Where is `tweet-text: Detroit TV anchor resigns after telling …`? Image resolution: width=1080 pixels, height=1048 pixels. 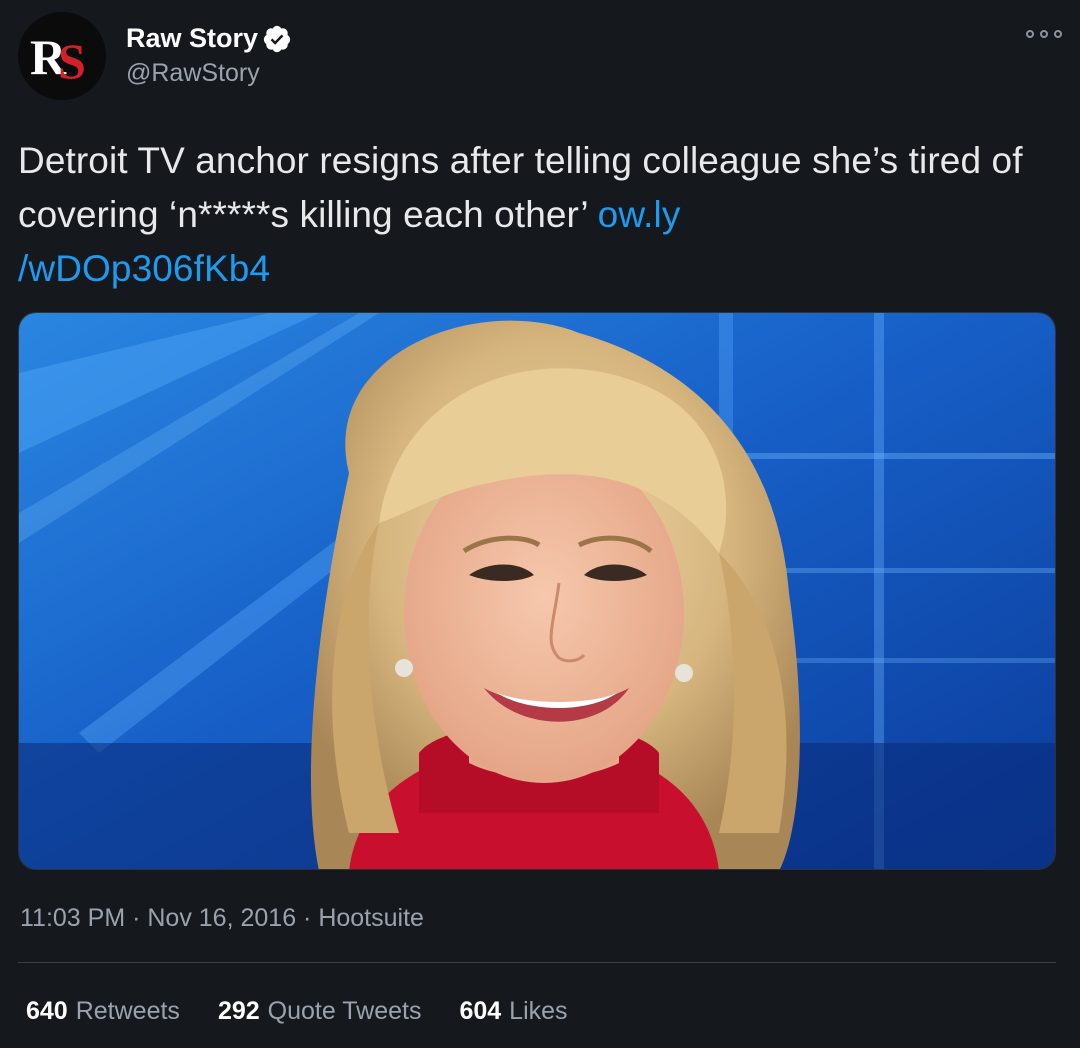 tweet-text: Detroit TV anchor resigns after telling … is located at coordinates (528, 215).